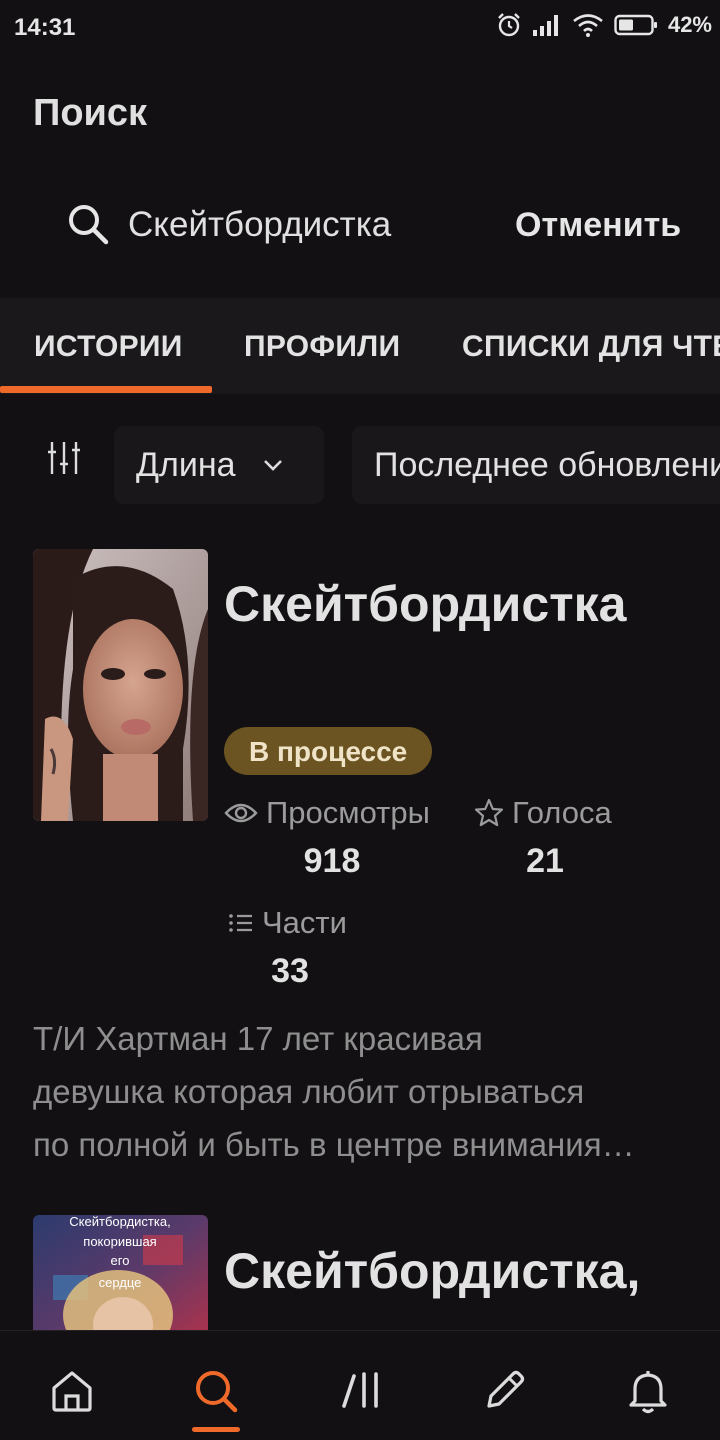 This screenshot has height=1440, width=720. I want to click on tab-bar: ИСТОРИИ ПРОФИЛИ СПИСКИ ДЛЯ ЧТЕНИЯ, so click(360, 346).